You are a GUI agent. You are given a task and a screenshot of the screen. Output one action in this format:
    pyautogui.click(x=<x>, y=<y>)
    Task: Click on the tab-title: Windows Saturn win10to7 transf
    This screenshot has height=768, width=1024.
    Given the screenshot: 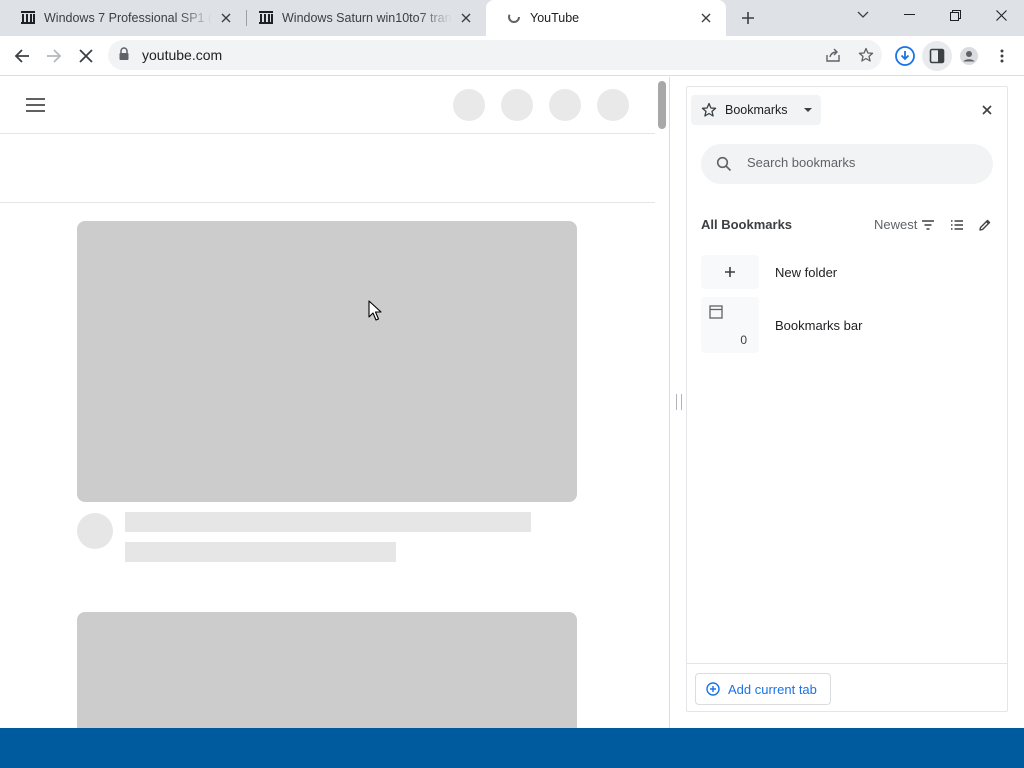 What is the action you would take?
    pyautogui.click(x=367, y=18)
    